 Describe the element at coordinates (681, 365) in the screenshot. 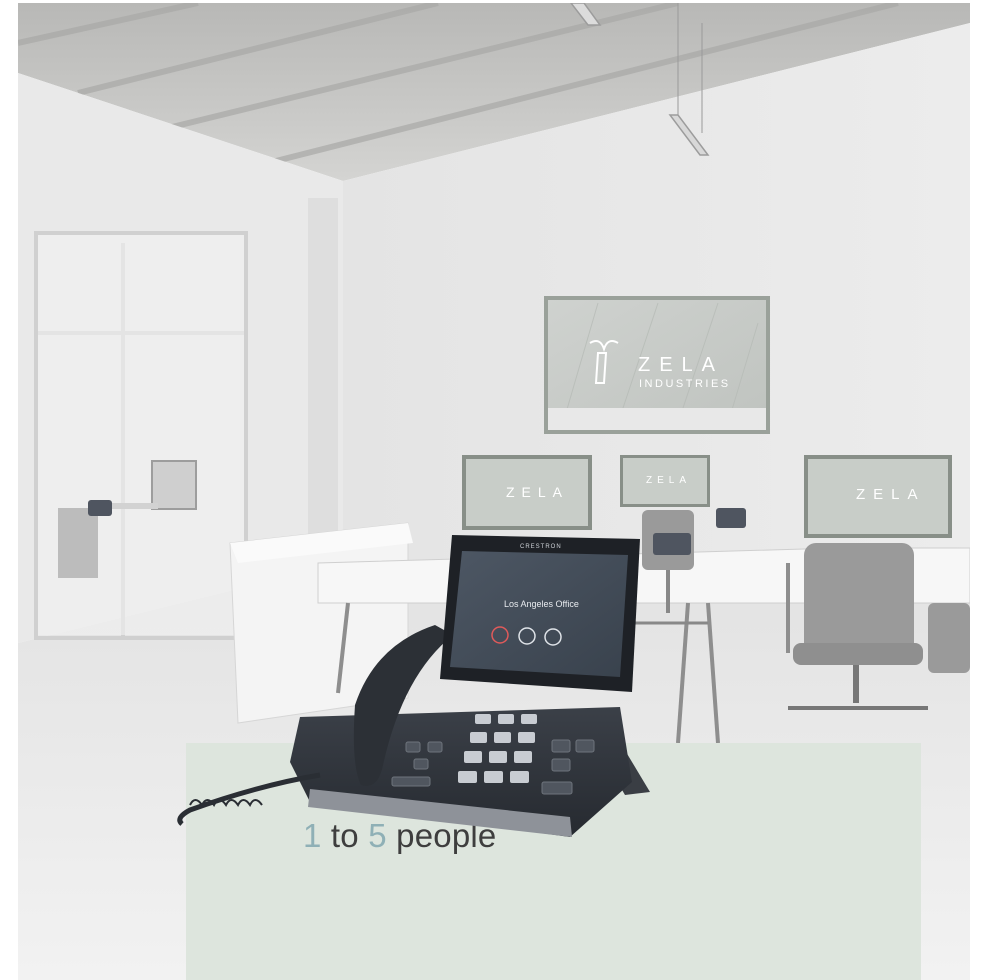

I see `tv-brand-text: ZELA` at that location.